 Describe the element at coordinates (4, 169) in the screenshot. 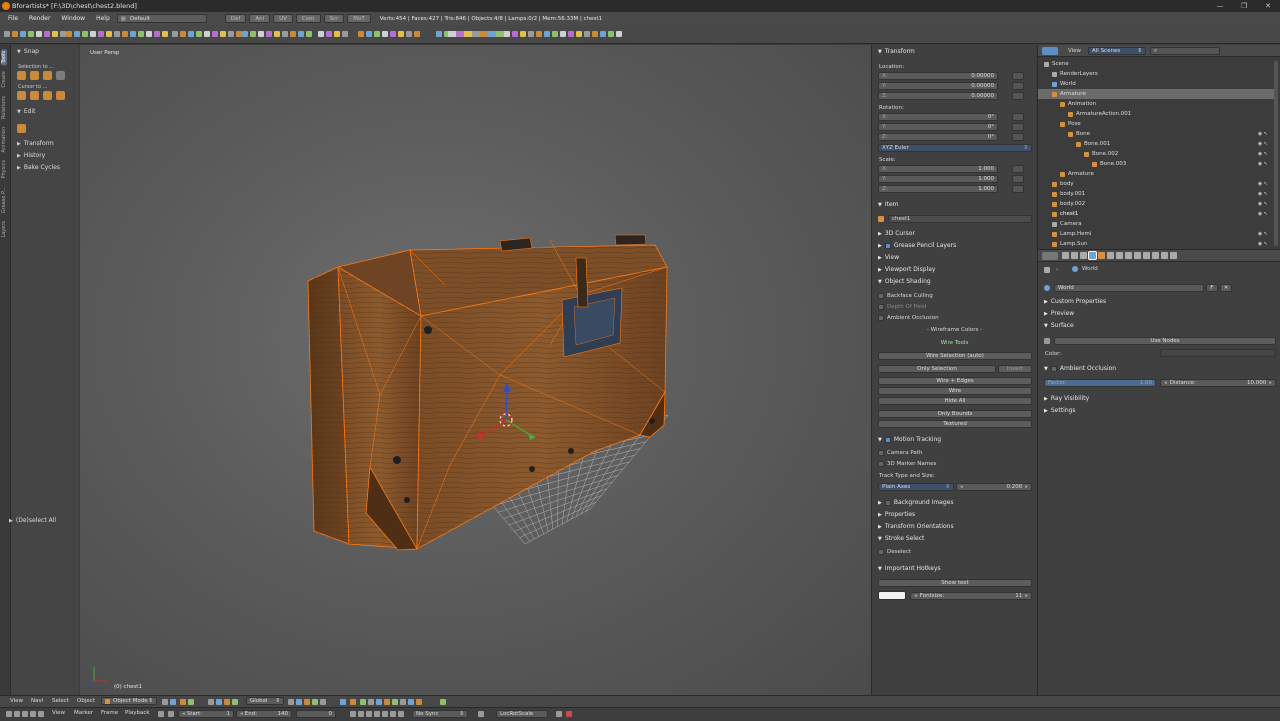

I see `tab-physics: Physics` at that location.